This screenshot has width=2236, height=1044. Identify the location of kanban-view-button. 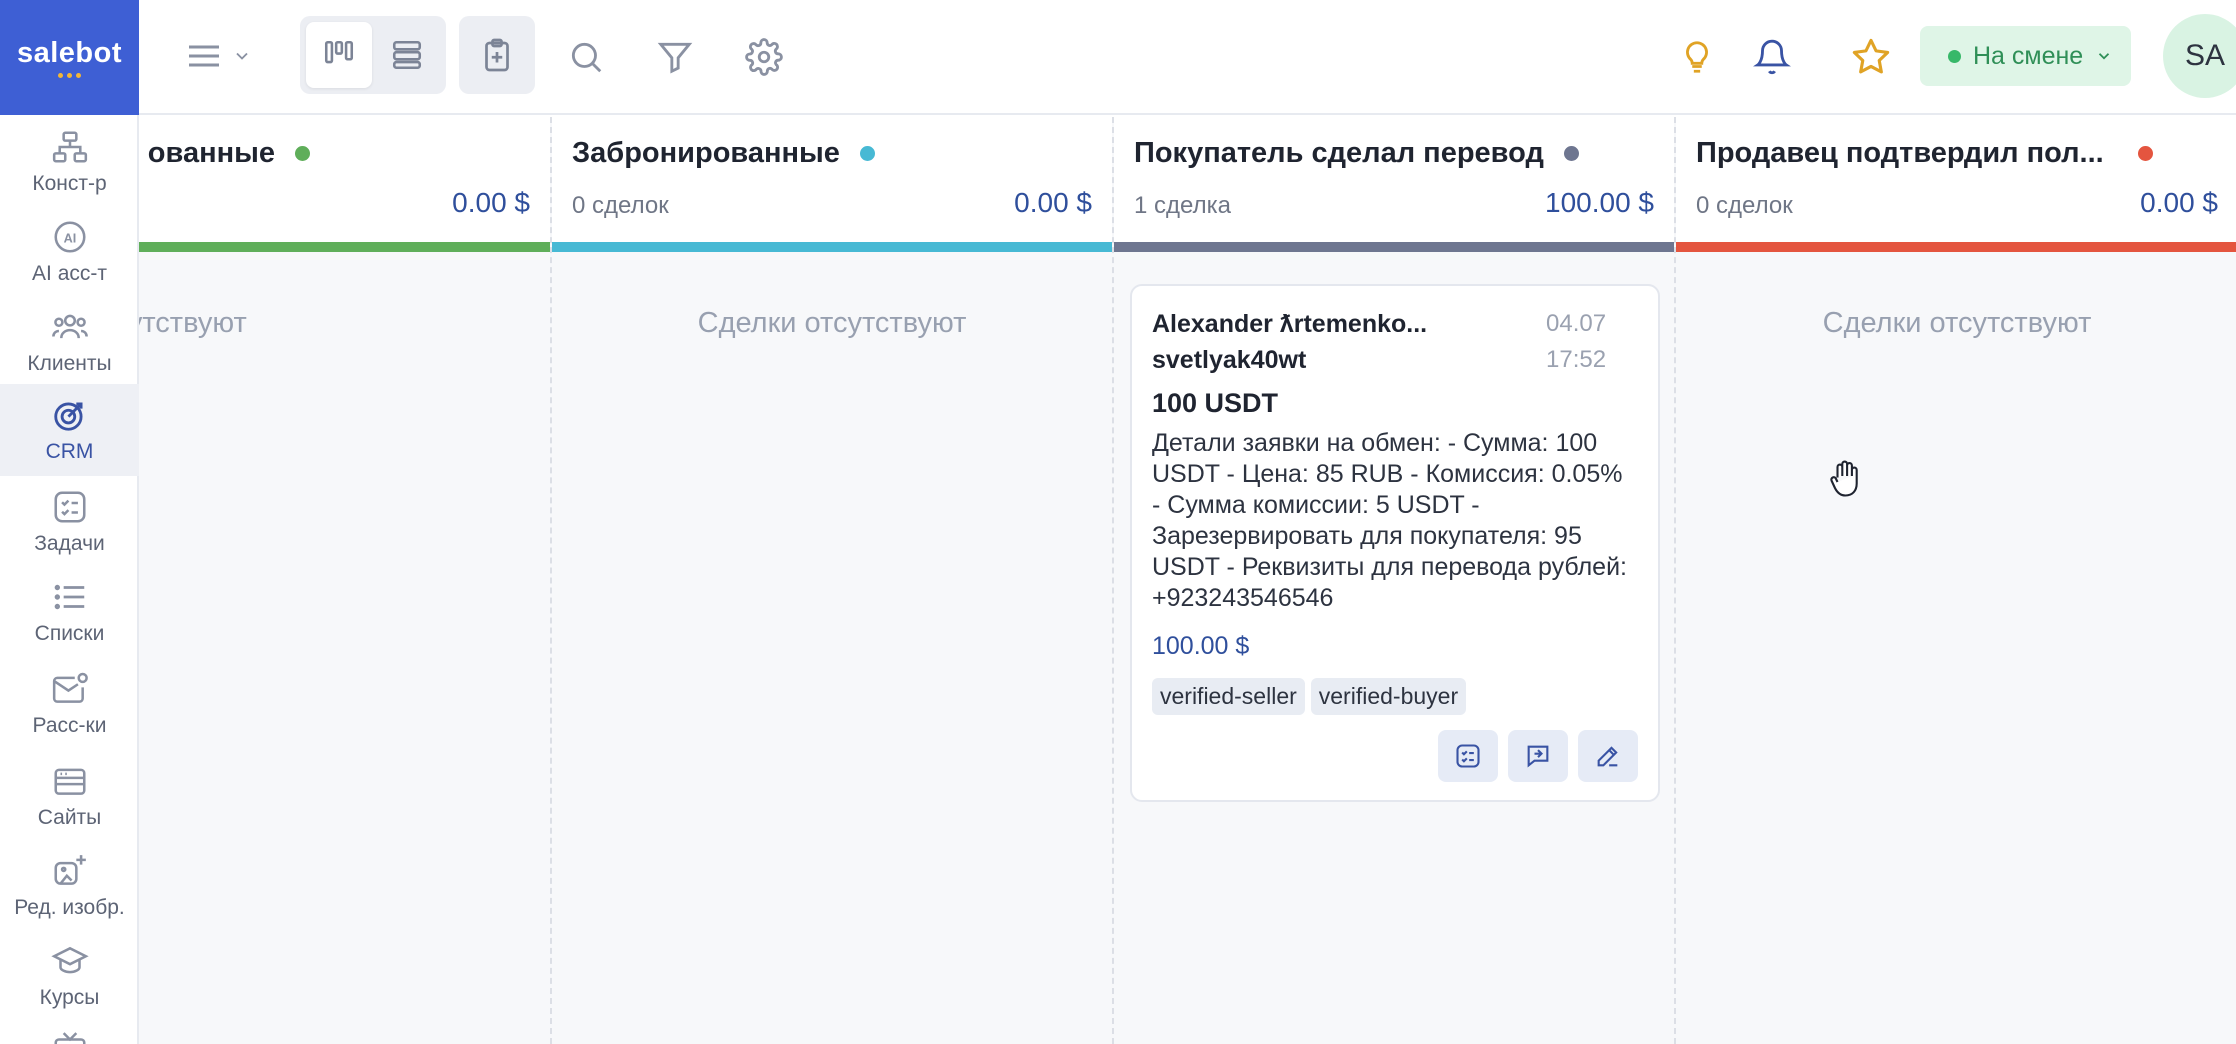
(339, 55).